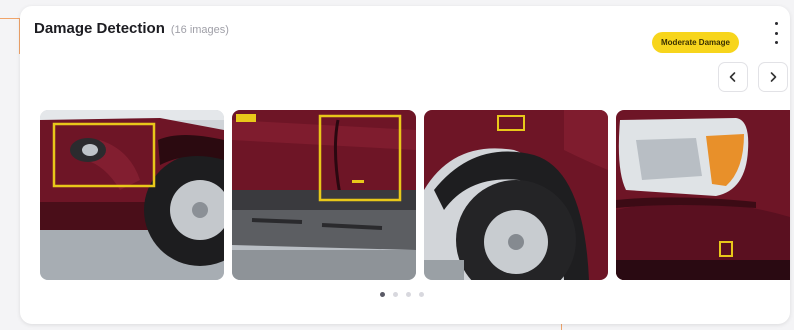 This screenshot has width=794, height=330. What do you see at coordinates (776, 33) in the screenshot?
I see `more-vertical-icon` at bounding box center [776, 33].